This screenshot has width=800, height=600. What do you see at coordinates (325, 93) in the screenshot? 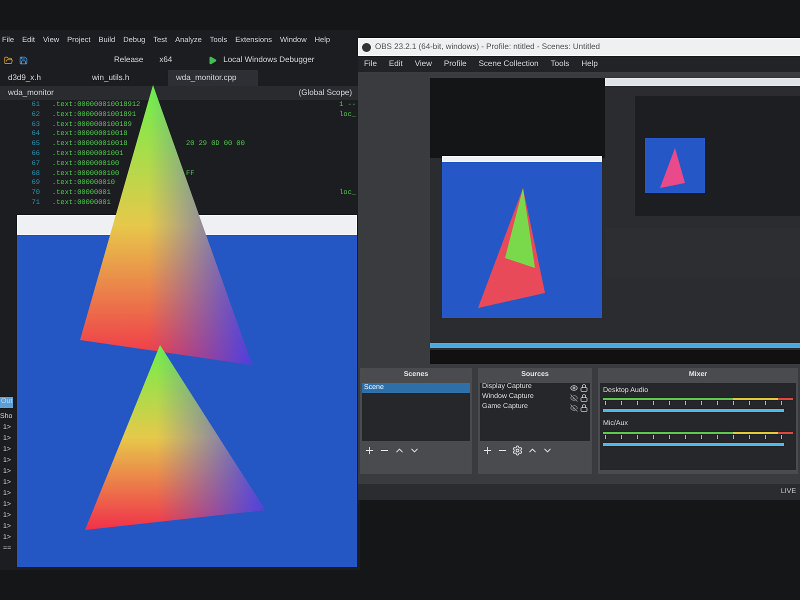
I see `scope-dropdown: (Global Scope)` at bounding box center [325, 93].